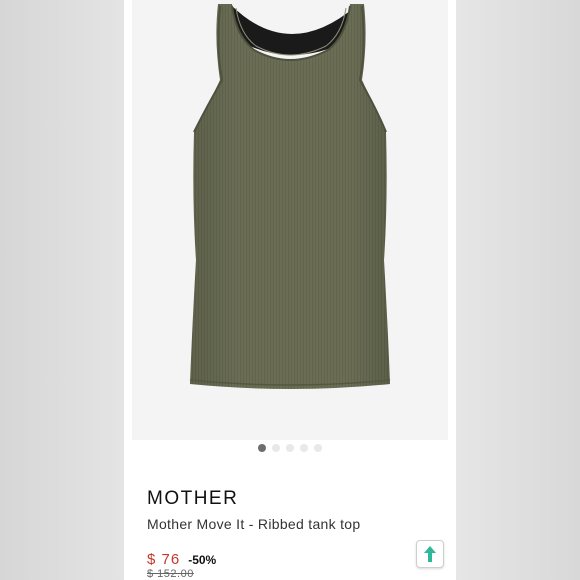  I want to click on share-arrow-icon, so click(430, 554).